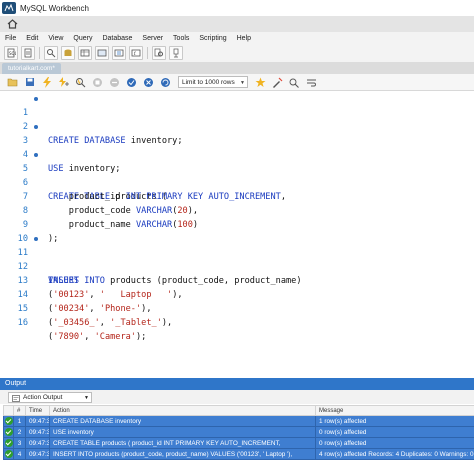  Describe the element at coordinates (237, 308) in the screenshot. I see `code-line: 15 ('_03456_', '_Tablet_'),` at that location.